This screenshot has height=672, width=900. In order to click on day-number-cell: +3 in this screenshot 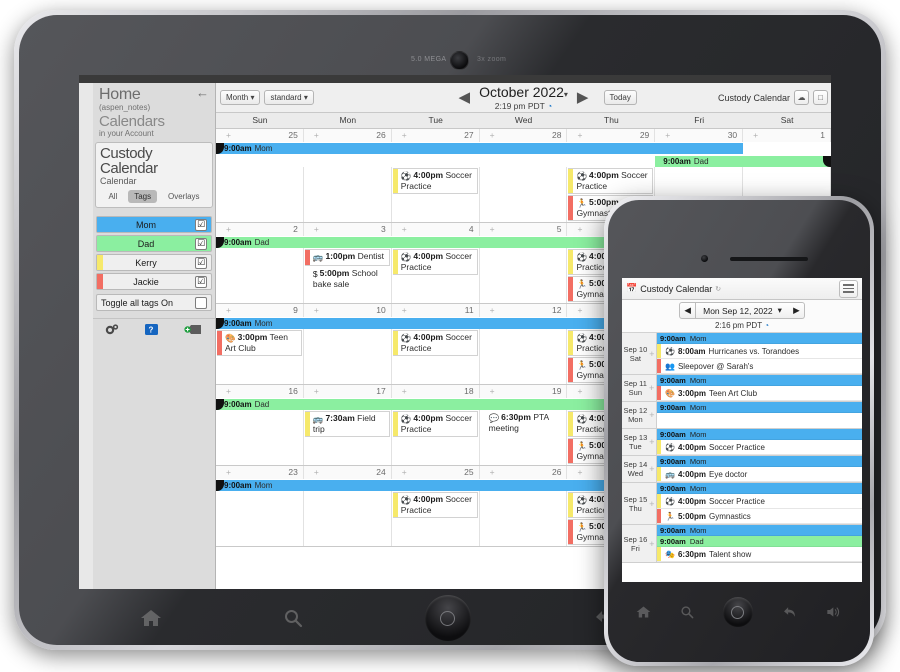, I will do `click(348, 229)`.